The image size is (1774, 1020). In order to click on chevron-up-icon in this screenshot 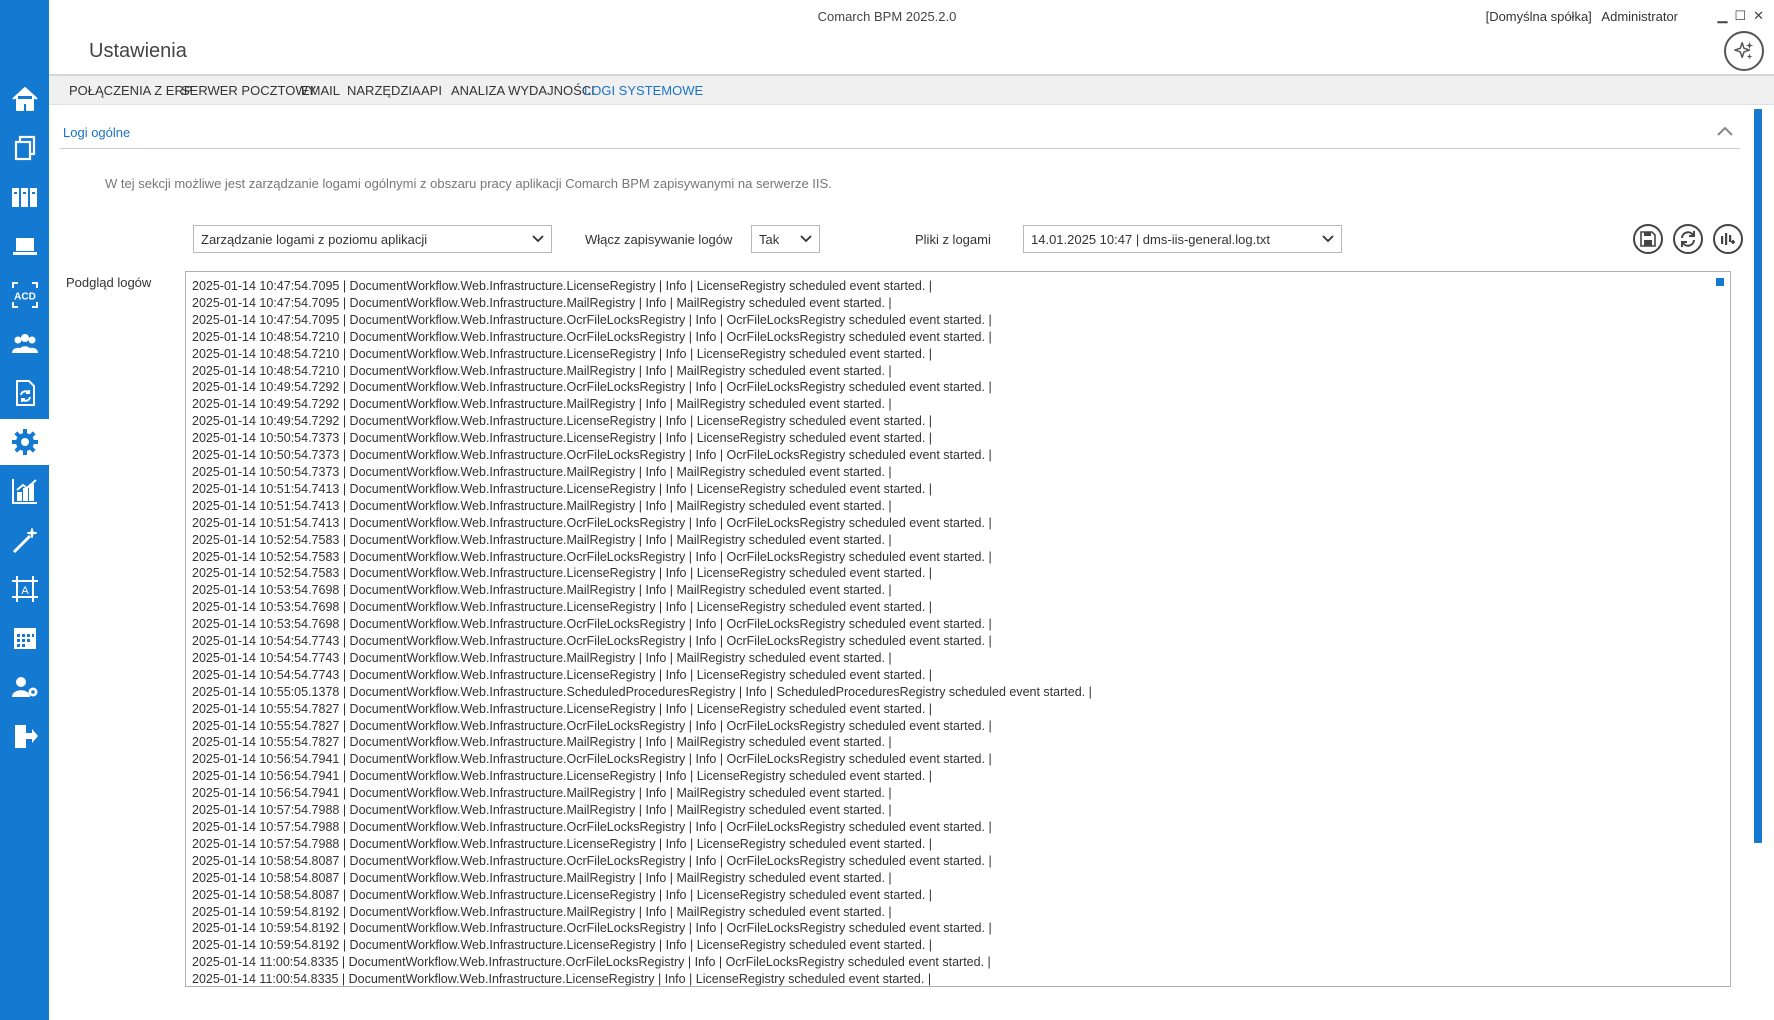, I will do `click(1725, 131)`.